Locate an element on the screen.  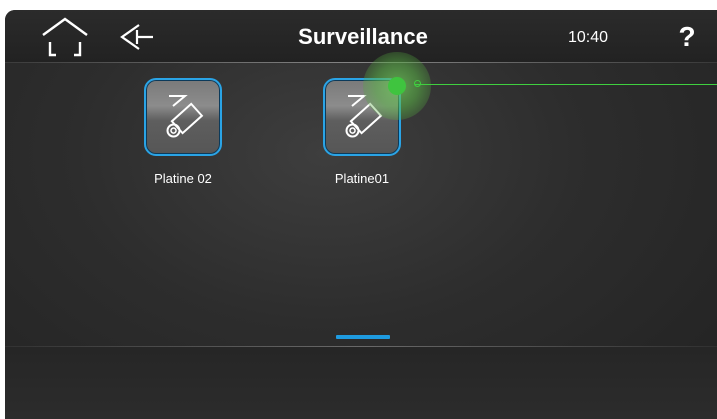
touch-indicator-ring is located at coordinates (417, 83).